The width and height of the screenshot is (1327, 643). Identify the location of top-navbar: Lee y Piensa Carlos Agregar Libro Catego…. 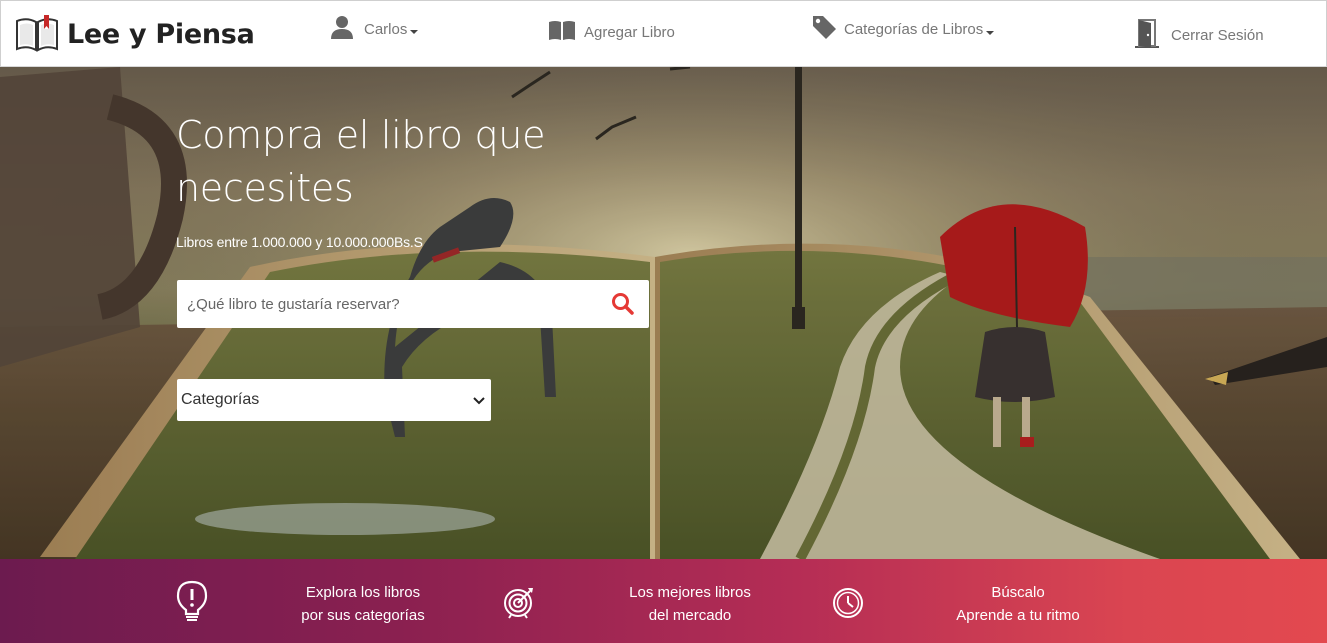
(663, 33).